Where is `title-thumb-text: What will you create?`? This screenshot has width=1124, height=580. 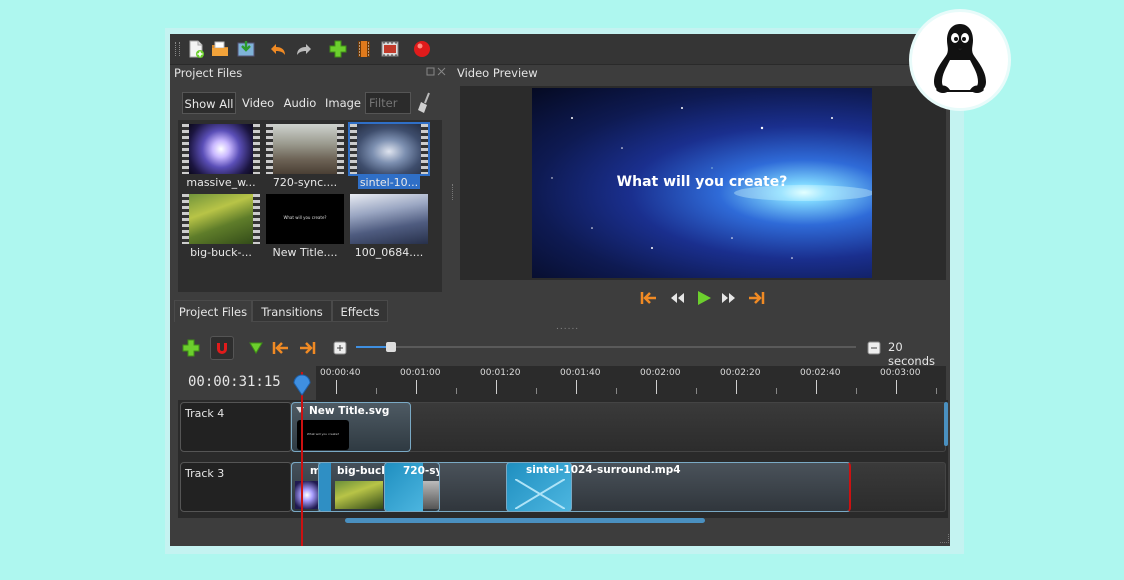
title-thumb-text: What will you create? is located at coordinates (305, 217).